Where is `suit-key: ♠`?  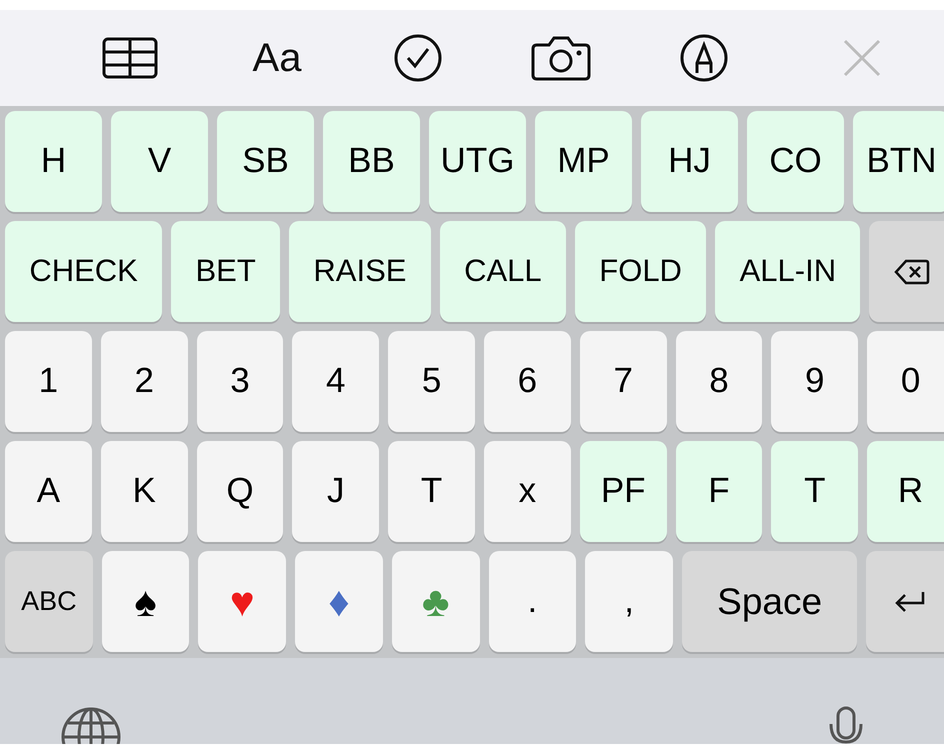 suit-key: ♠ is located at coordinates (146, 601).